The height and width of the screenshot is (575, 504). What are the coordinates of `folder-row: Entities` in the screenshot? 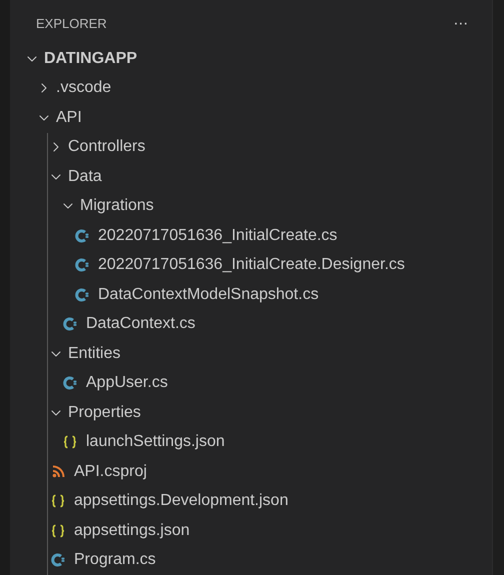 It's located at (251, 353).